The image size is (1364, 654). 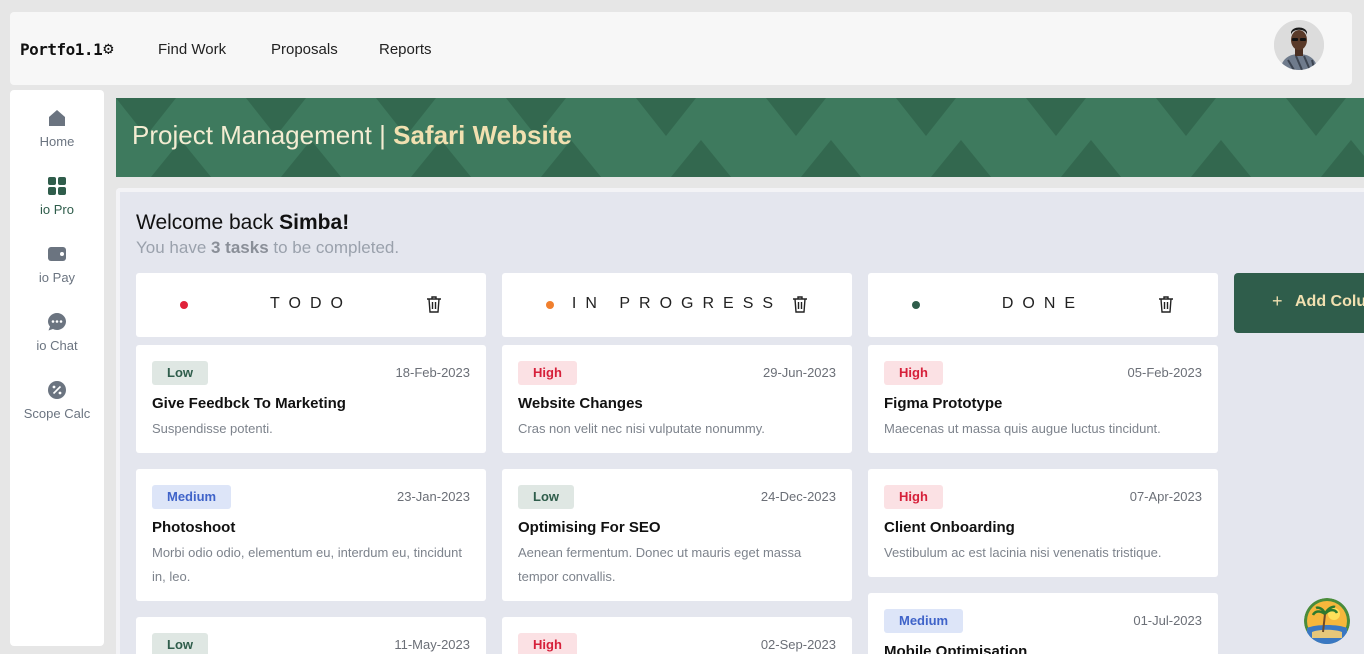 I want to click on project-name: Safari Website, so click(x=482, y=135).